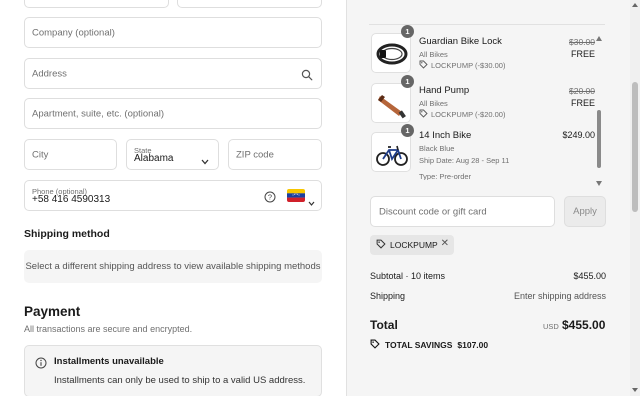  Describe the element at coordinates (599, 182) in the screenshot. I see `scroll-down-icon` at that location.